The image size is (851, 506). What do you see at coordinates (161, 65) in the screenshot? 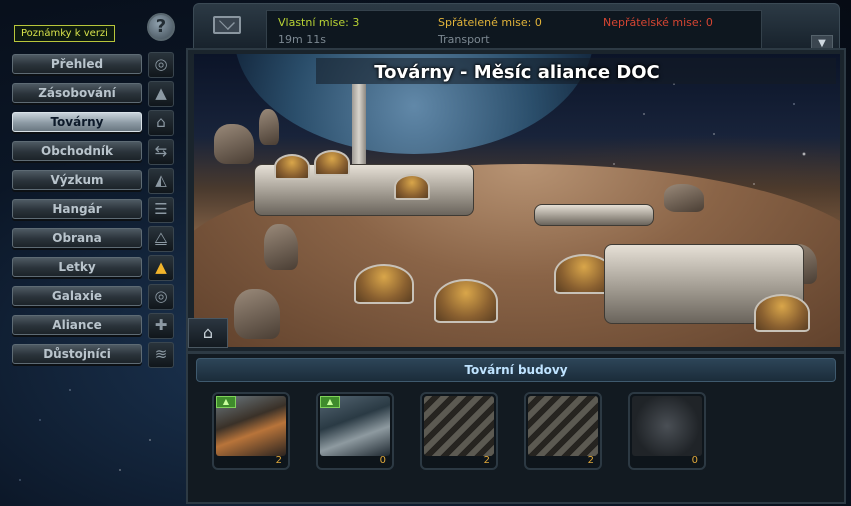
I see `overview-icon: ◎` at bounding box center [161, 65].